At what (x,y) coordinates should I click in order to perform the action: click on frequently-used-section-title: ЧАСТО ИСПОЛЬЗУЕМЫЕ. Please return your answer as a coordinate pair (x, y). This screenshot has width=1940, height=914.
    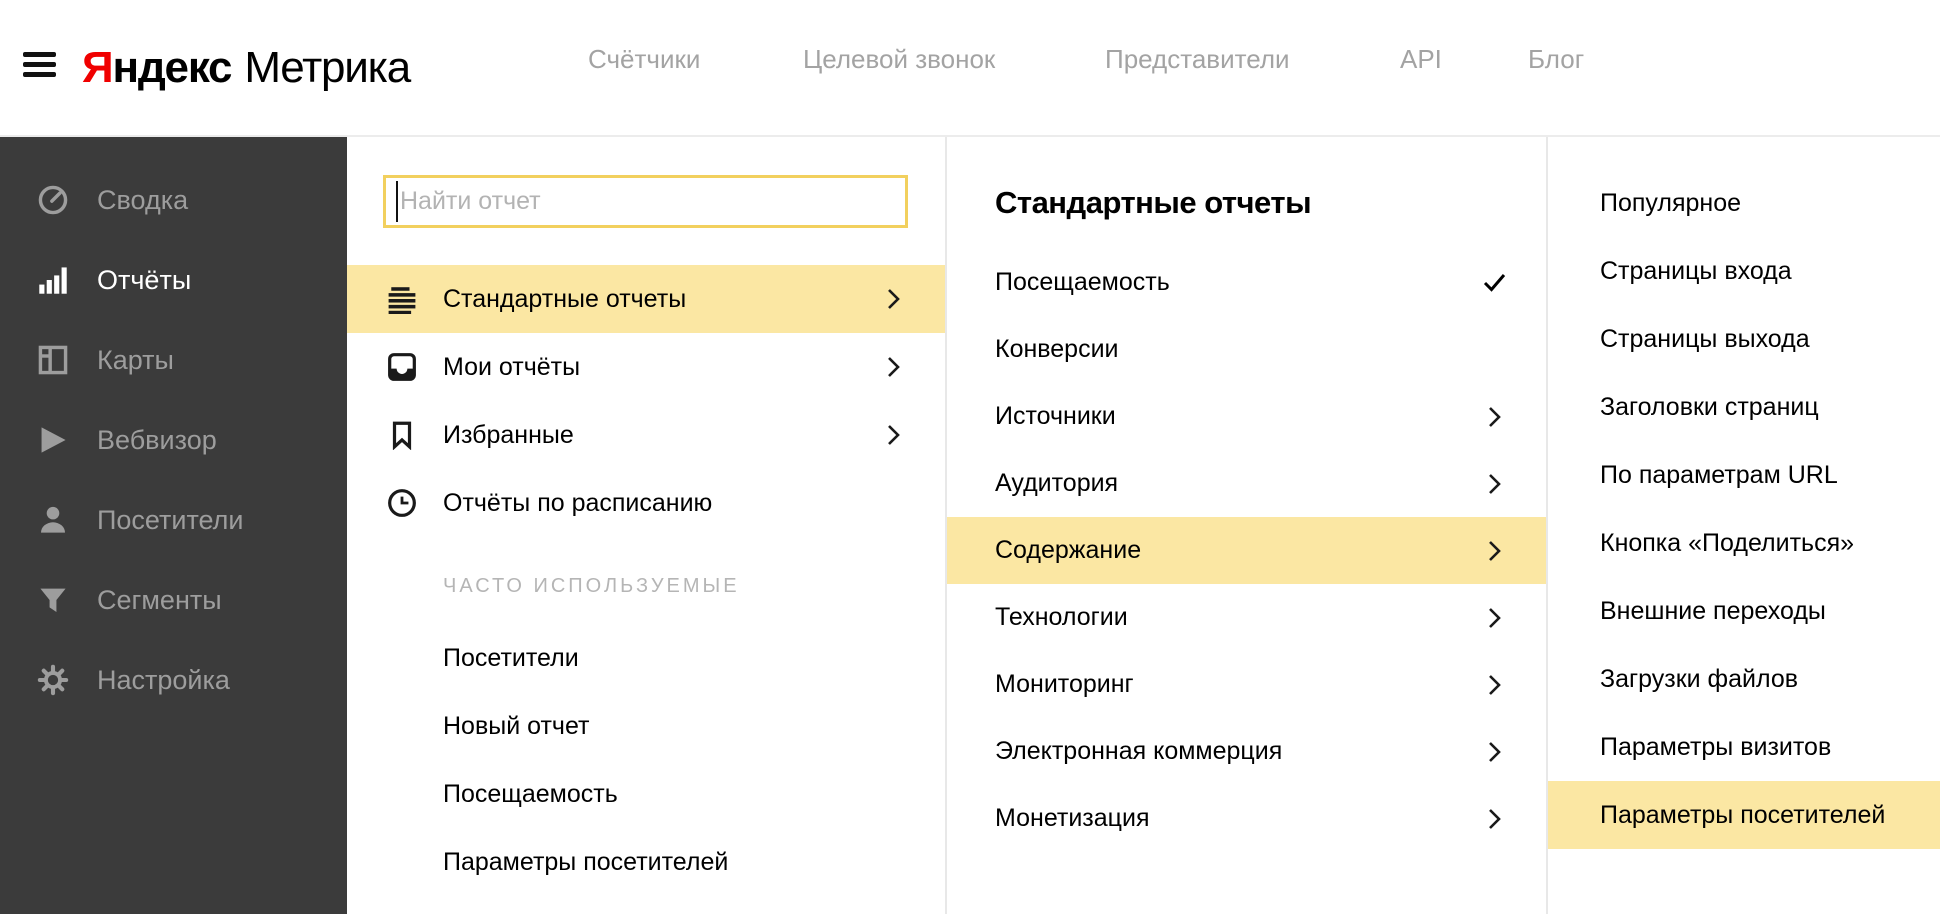
    Looking at the image, I should click on (591, 586).